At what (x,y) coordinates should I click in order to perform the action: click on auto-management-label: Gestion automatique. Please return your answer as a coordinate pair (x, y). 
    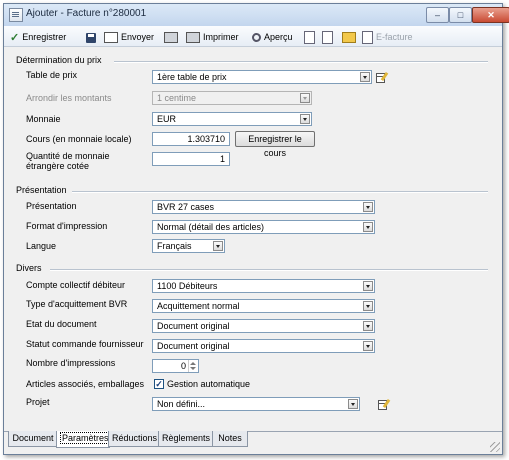
    Looking at the image, I should click on (208, 384).